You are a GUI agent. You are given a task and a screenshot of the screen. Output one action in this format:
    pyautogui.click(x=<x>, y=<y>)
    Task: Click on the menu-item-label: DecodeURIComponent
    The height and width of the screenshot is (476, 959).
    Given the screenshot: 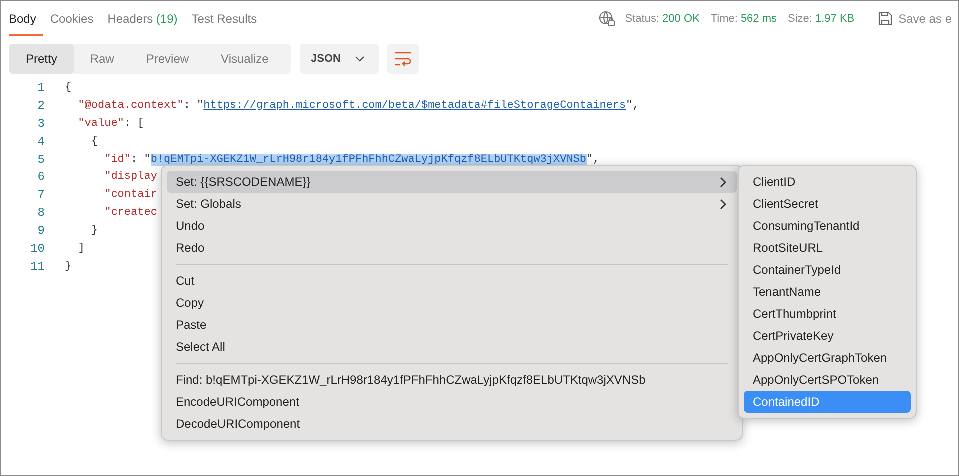 What is the action you would take?
    pyautogui.click(x=238, y=424)
    